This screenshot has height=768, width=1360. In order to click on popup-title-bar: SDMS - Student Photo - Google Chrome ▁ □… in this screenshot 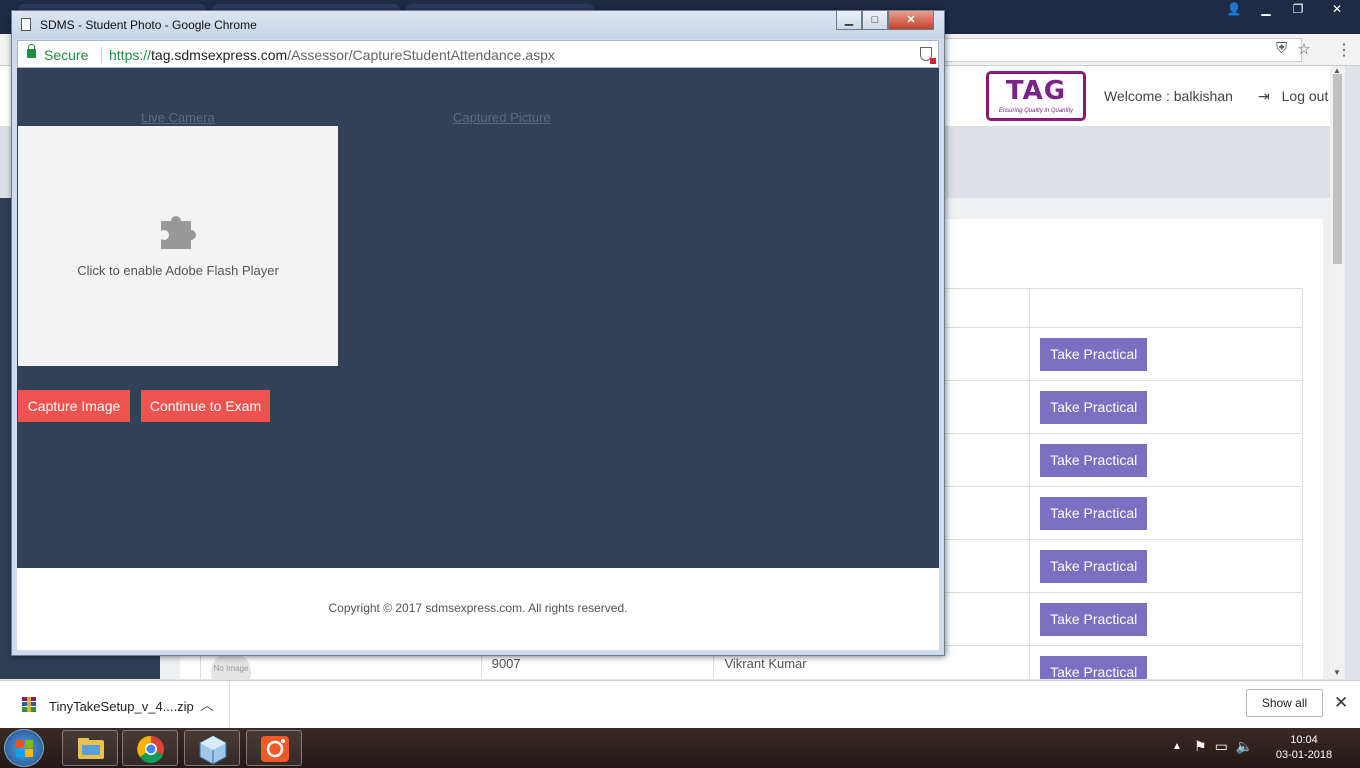, I will do `click(478, 25)`.